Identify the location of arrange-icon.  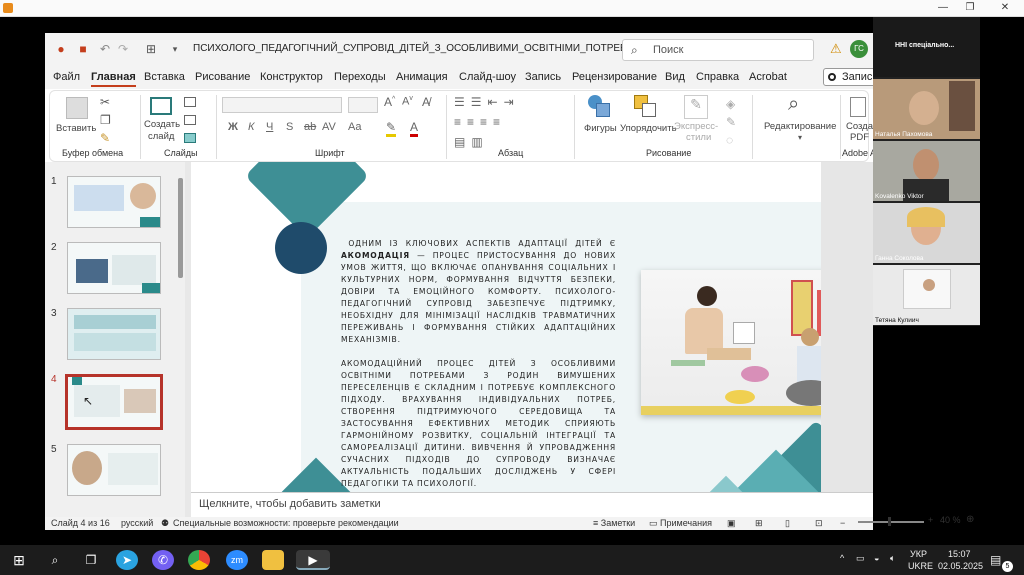
(646, 107).